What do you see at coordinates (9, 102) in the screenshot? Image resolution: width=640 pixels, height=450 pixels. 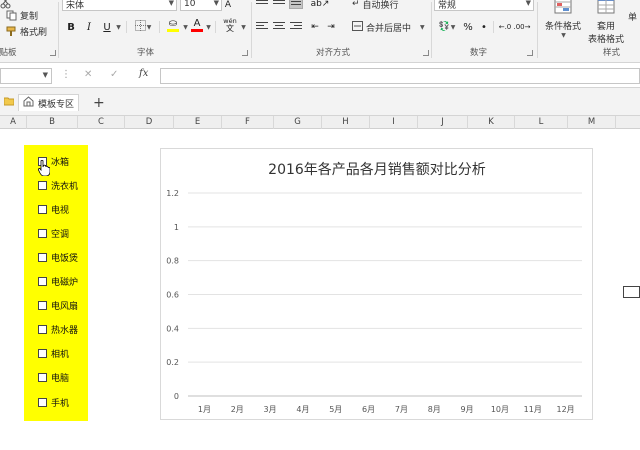 I see `folder-tab` at bounding box center [9, 102].